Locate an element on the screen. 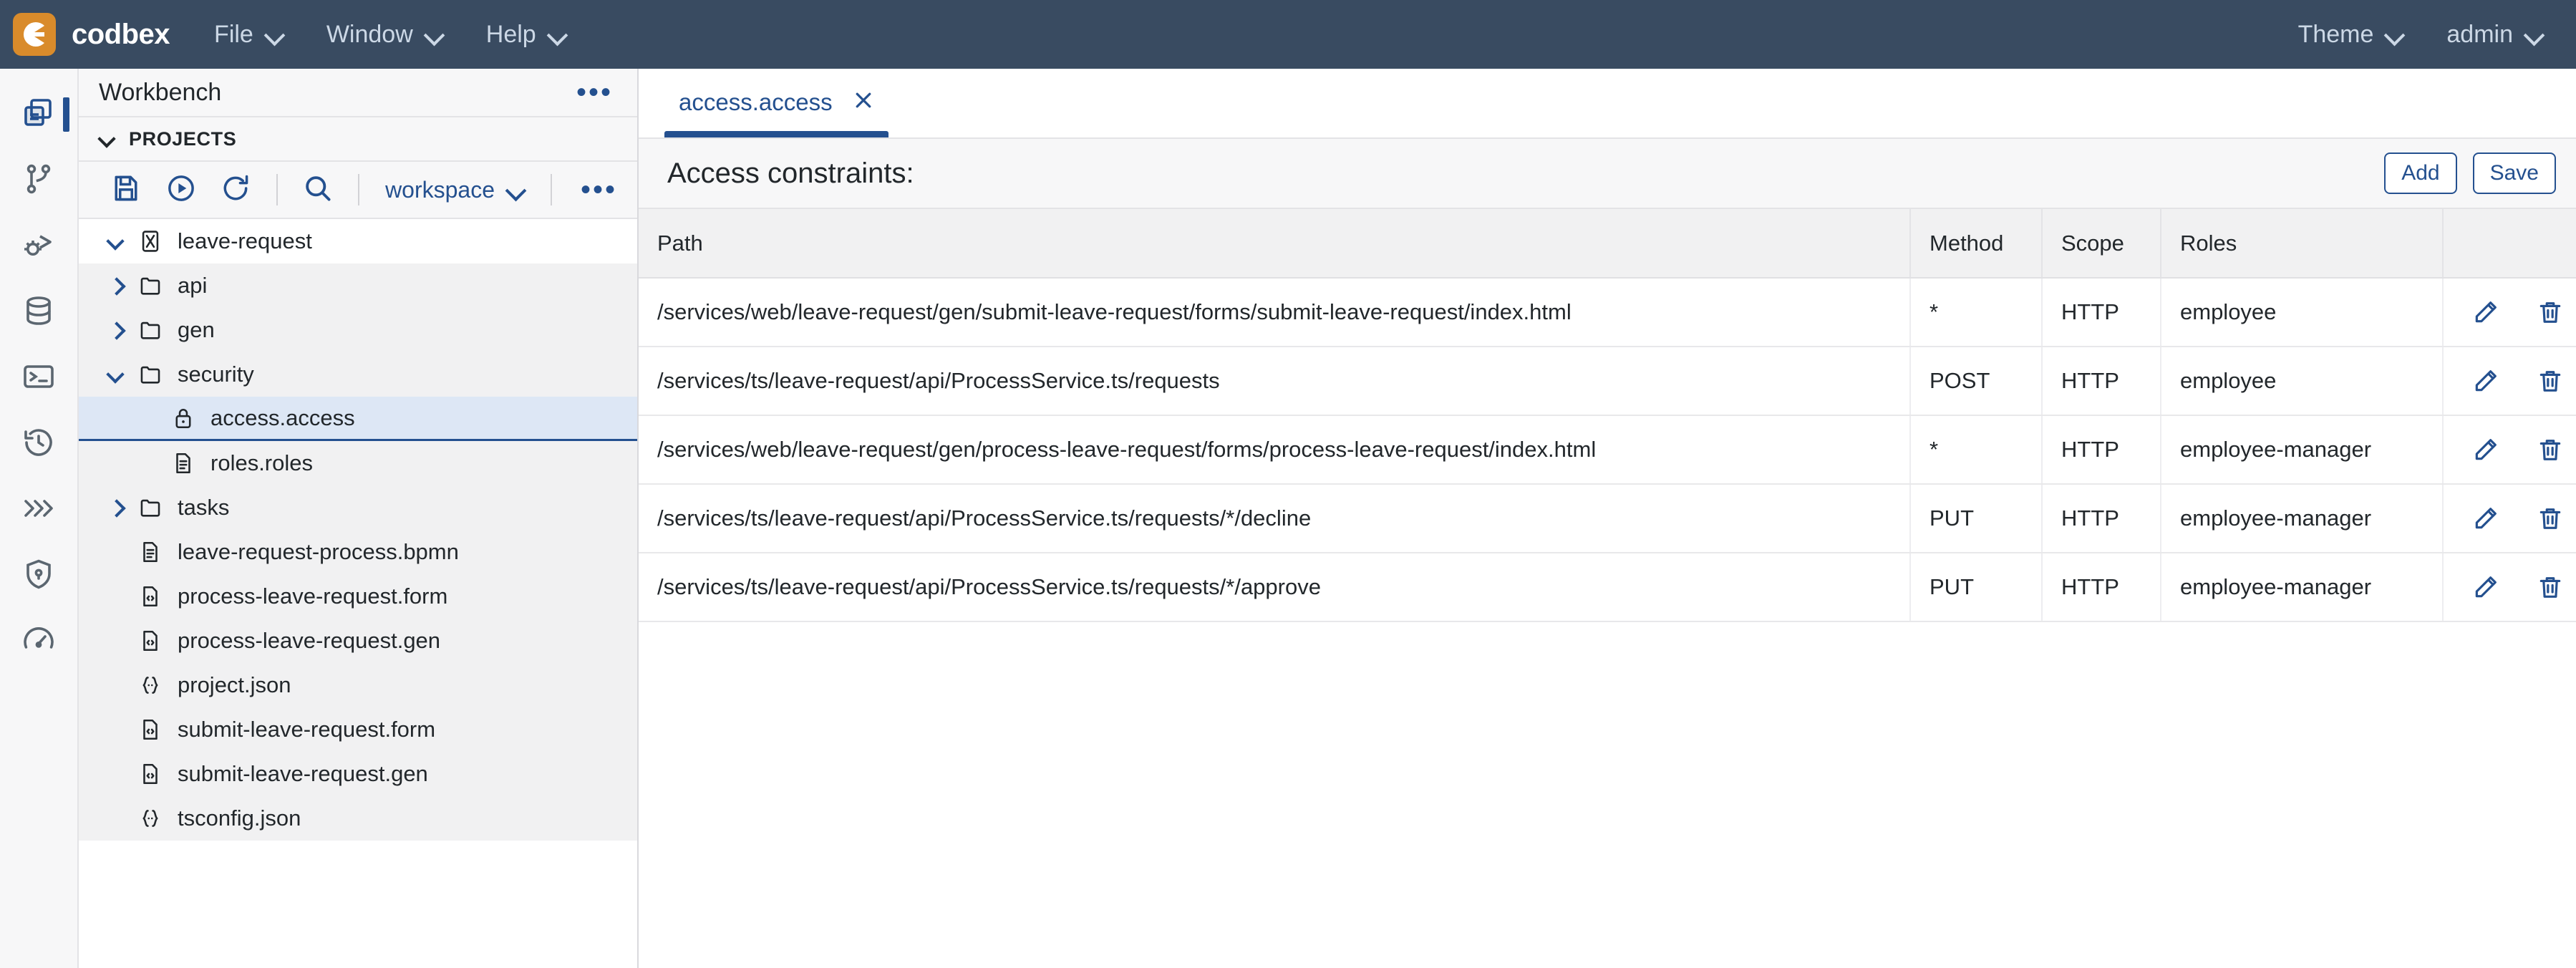 The width and height of the screenshot is (2576, 968). tree-item-tsconfig-json: tsconfig.json is located at coordinates (358, 818).